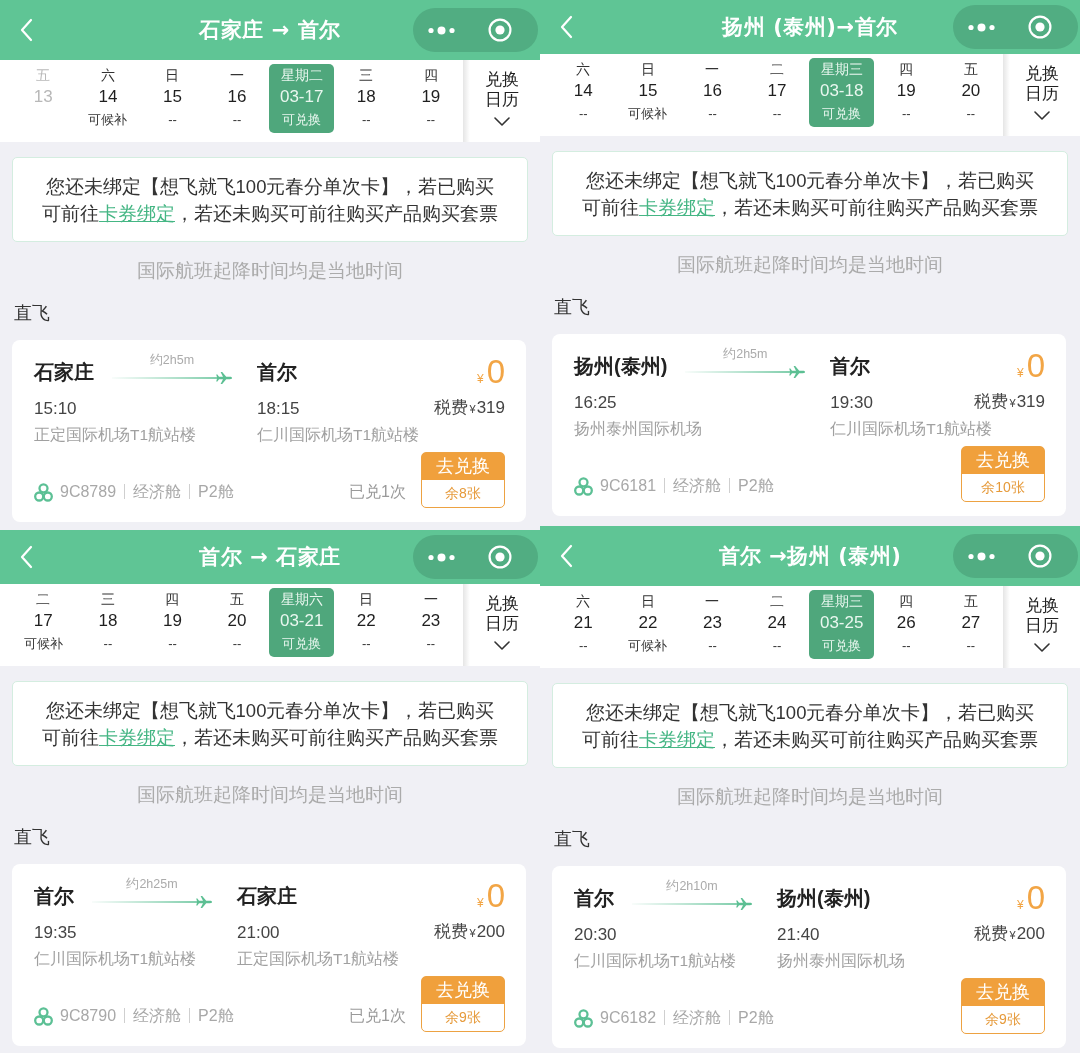 This screenshot has width=1080, height=1053. Describe the element at coordinates (810, 27) in the screenshot. I see `page-title: 扬州 (泰州)→首尔` at that location.